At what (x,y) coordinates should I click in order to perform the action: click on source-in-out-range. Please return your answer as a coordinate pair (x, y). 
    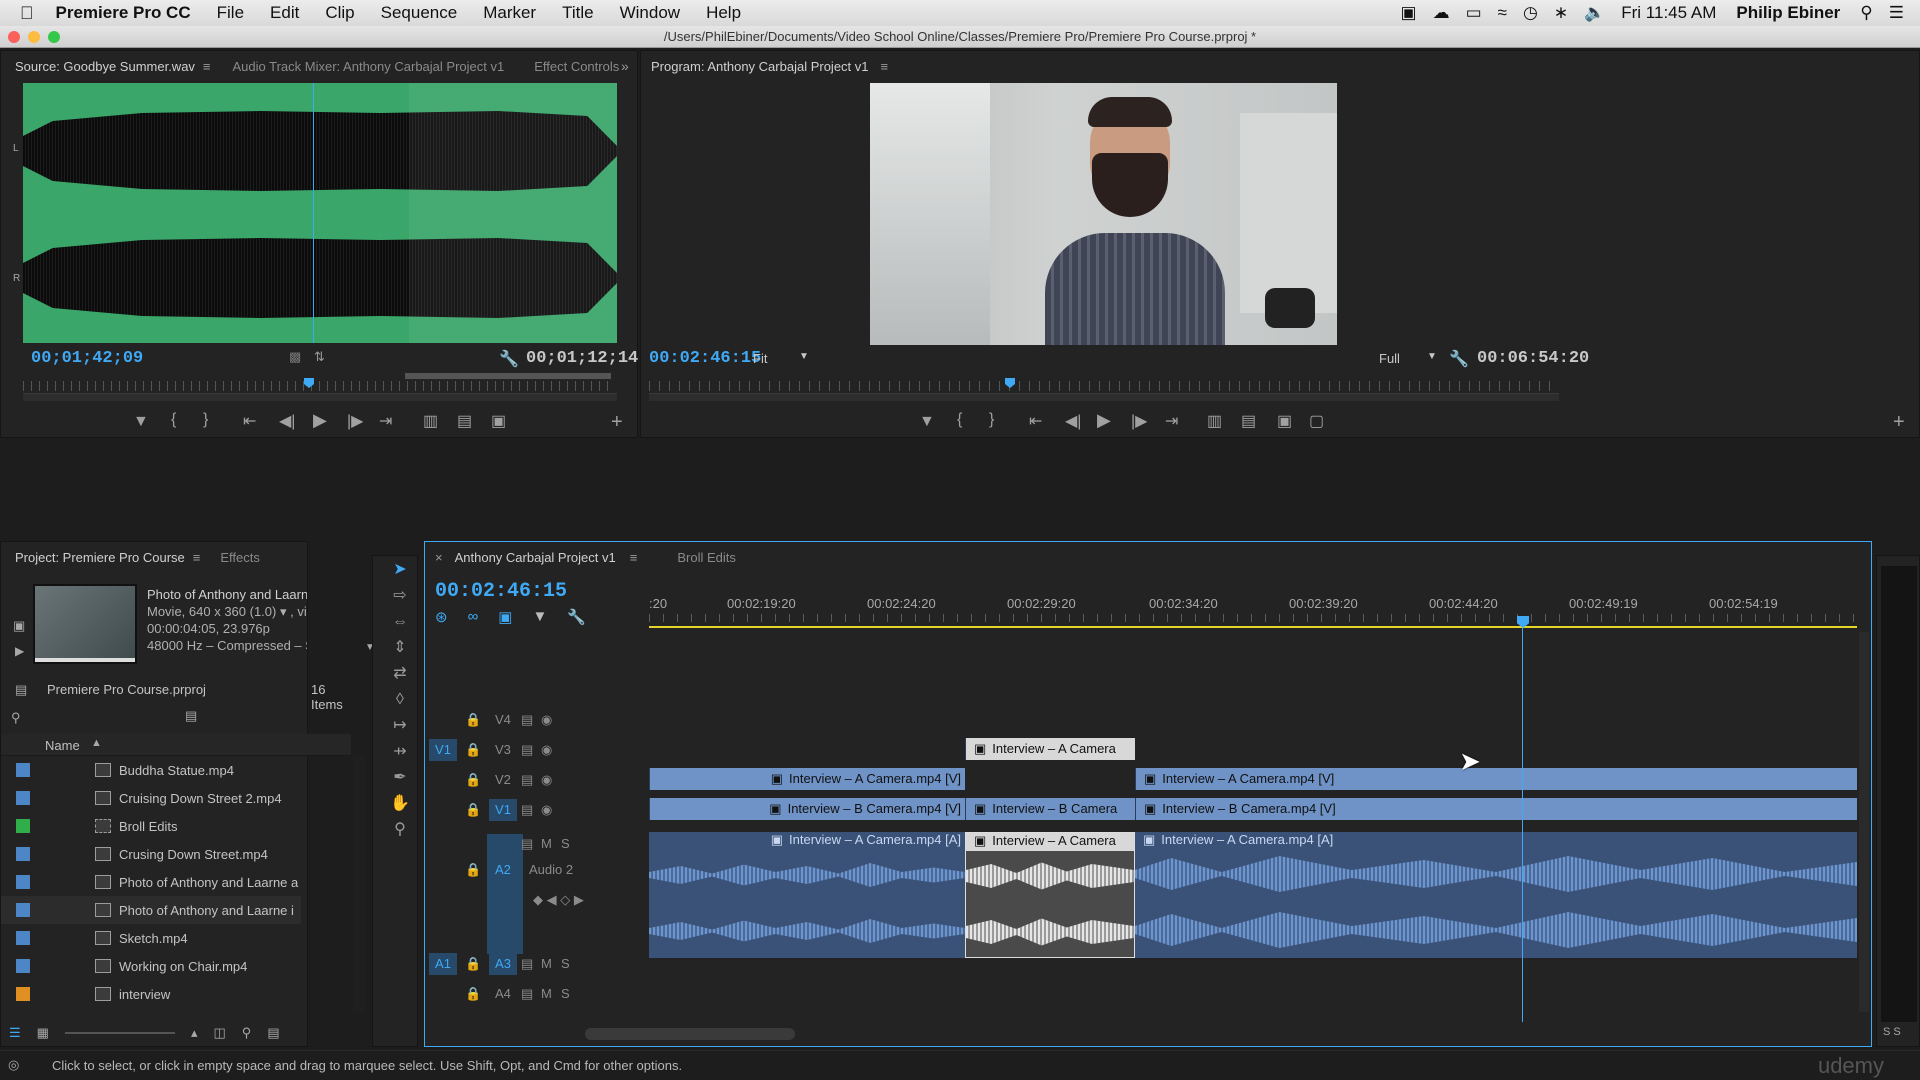
    Looking at the image, I should click on (508, 376).